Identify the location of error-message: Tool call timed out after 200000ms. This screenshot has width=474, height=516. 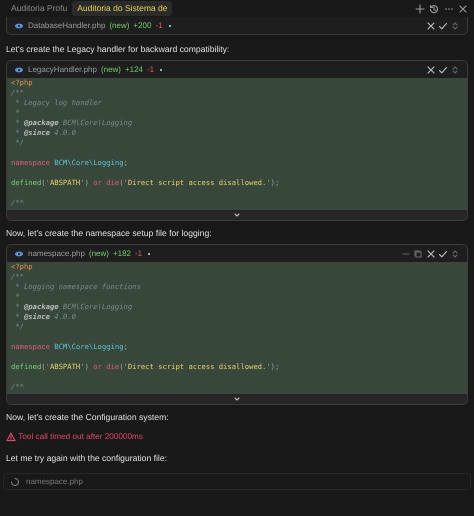
(80, 436).